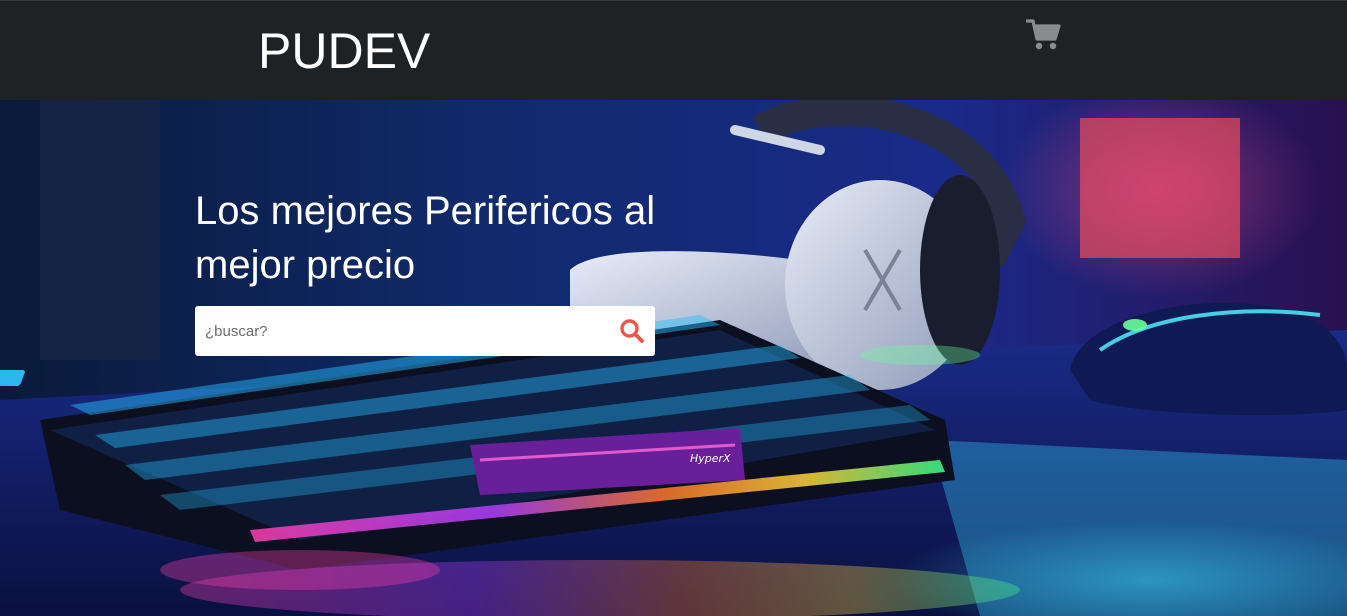 This screenshot has height=616, width=1347. Describe the element at coordinates (395, 331) in the screenshot. I see `search-input` at that location.